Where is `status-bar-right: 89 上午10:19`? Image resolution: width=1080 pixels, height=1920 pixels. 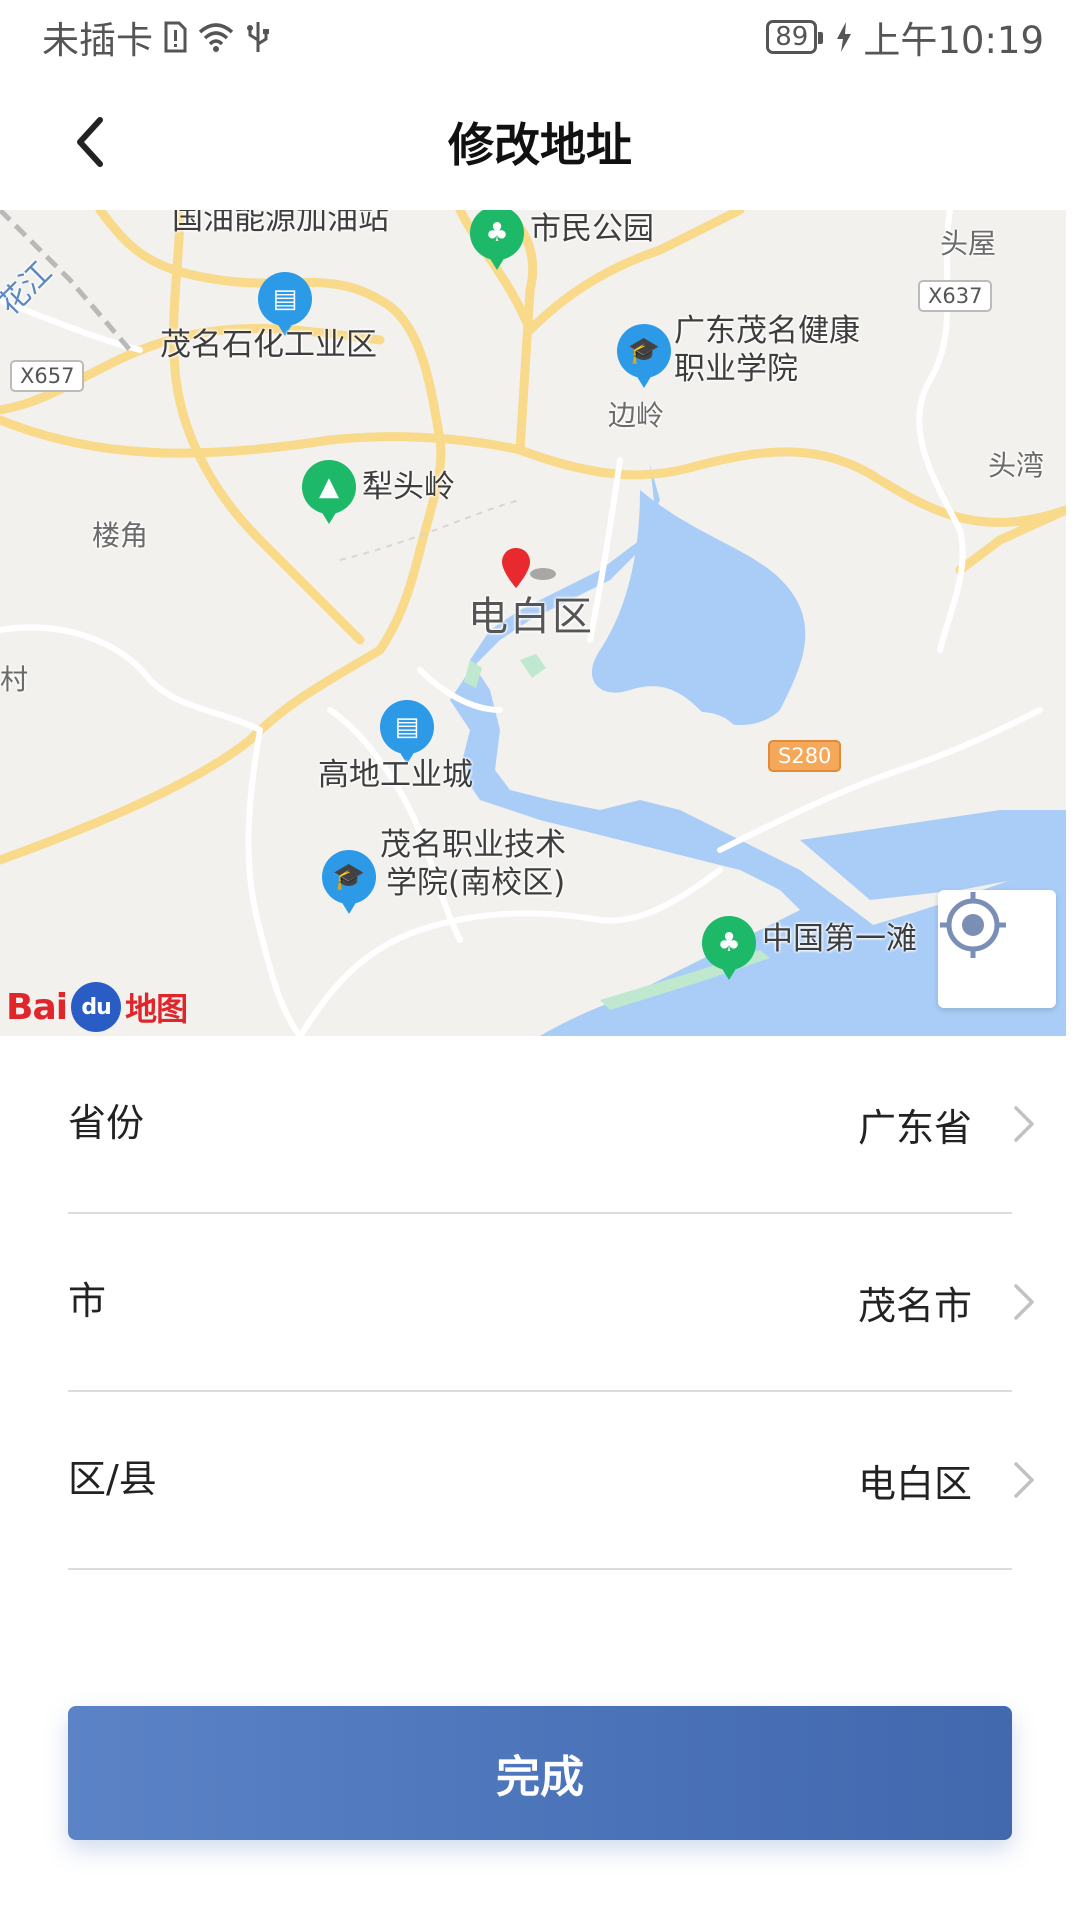 status-bar-right: 89 上午10:19 is located at coordinates (905, 37).